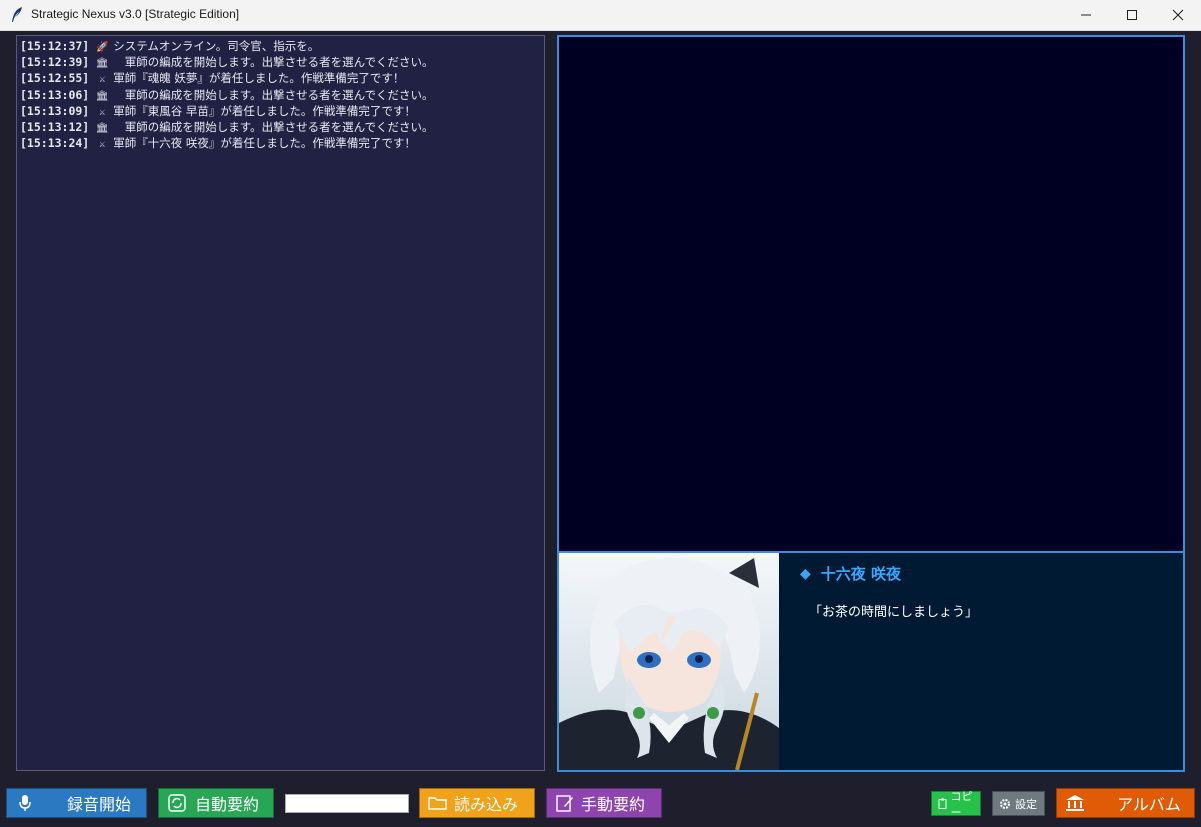 The height and width of the screenshot is (827, 1201). I want to click on log-entry: [15:13:09] ⚔ 軍師『東風谷 早苗』が着任しました。作戦準備完了です！, so click(282, 112).